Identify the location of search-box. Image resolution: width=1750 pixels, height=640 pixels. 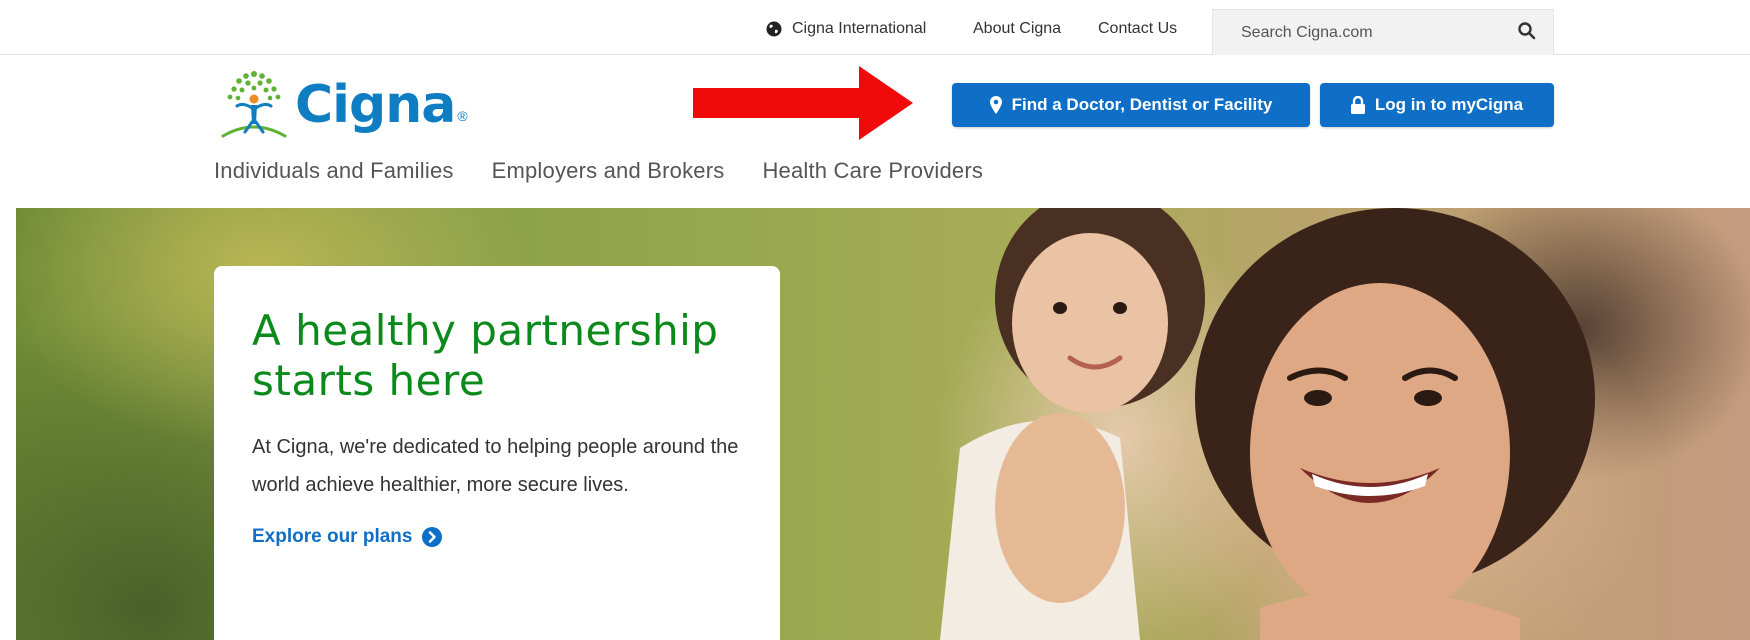
(1383, 32).